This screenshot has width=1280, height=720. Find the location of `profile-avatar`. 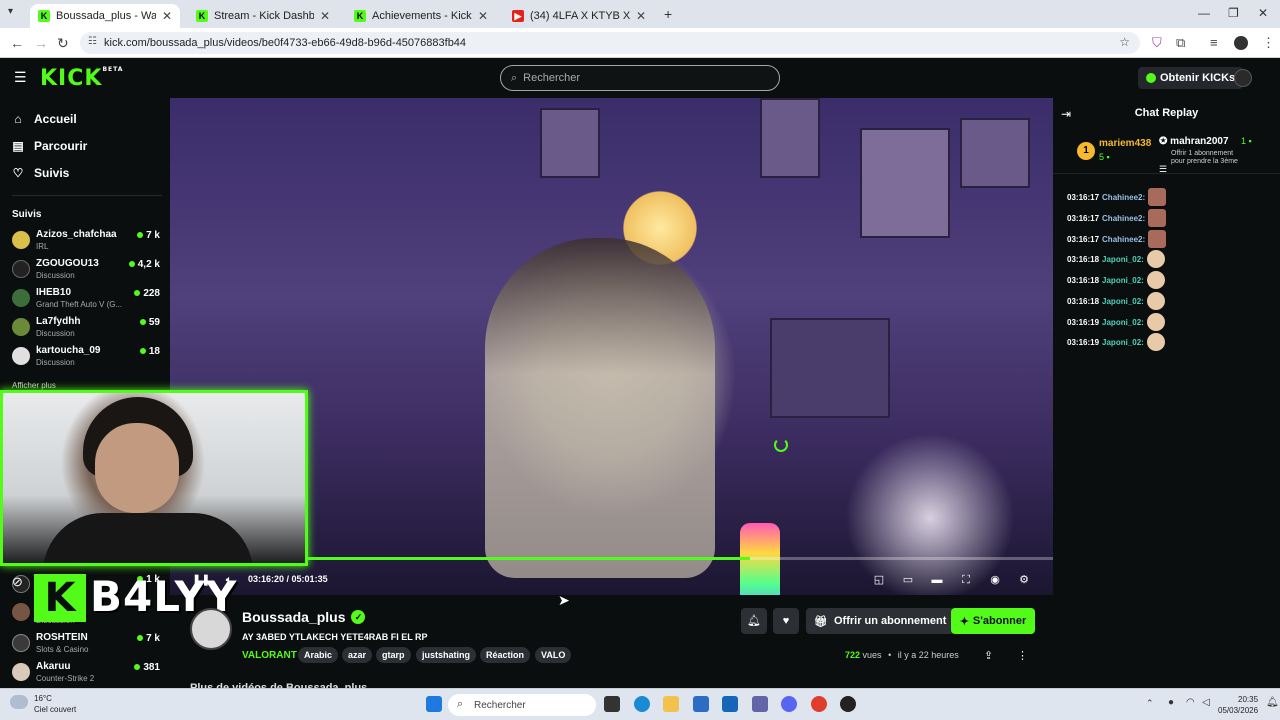

profile-avatar is located at coordinates (1241, 43).